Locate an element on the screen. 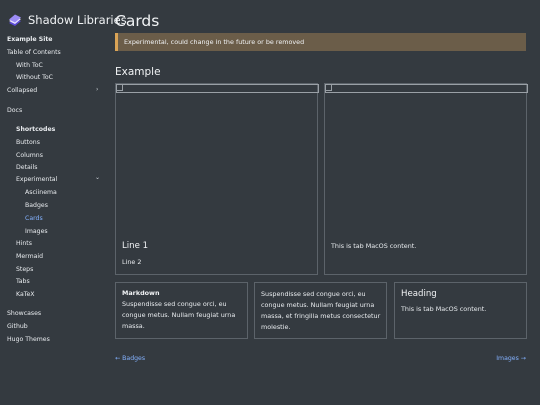  section-title: Example is located at coordinates (138, 72).